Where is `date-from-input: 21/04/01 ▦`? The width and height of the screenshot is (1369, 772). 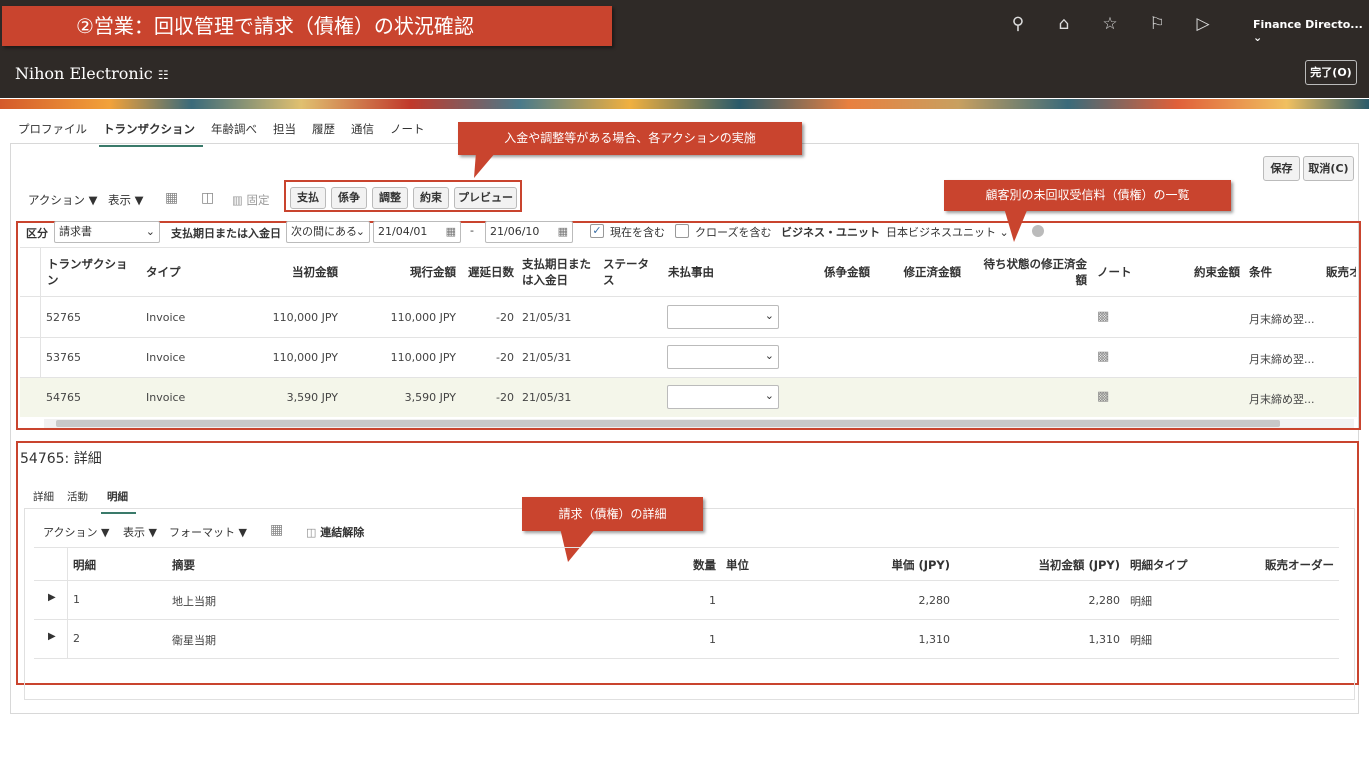
date-from-input: 21/04/01 ▦ is located at coordinates (417, 232).